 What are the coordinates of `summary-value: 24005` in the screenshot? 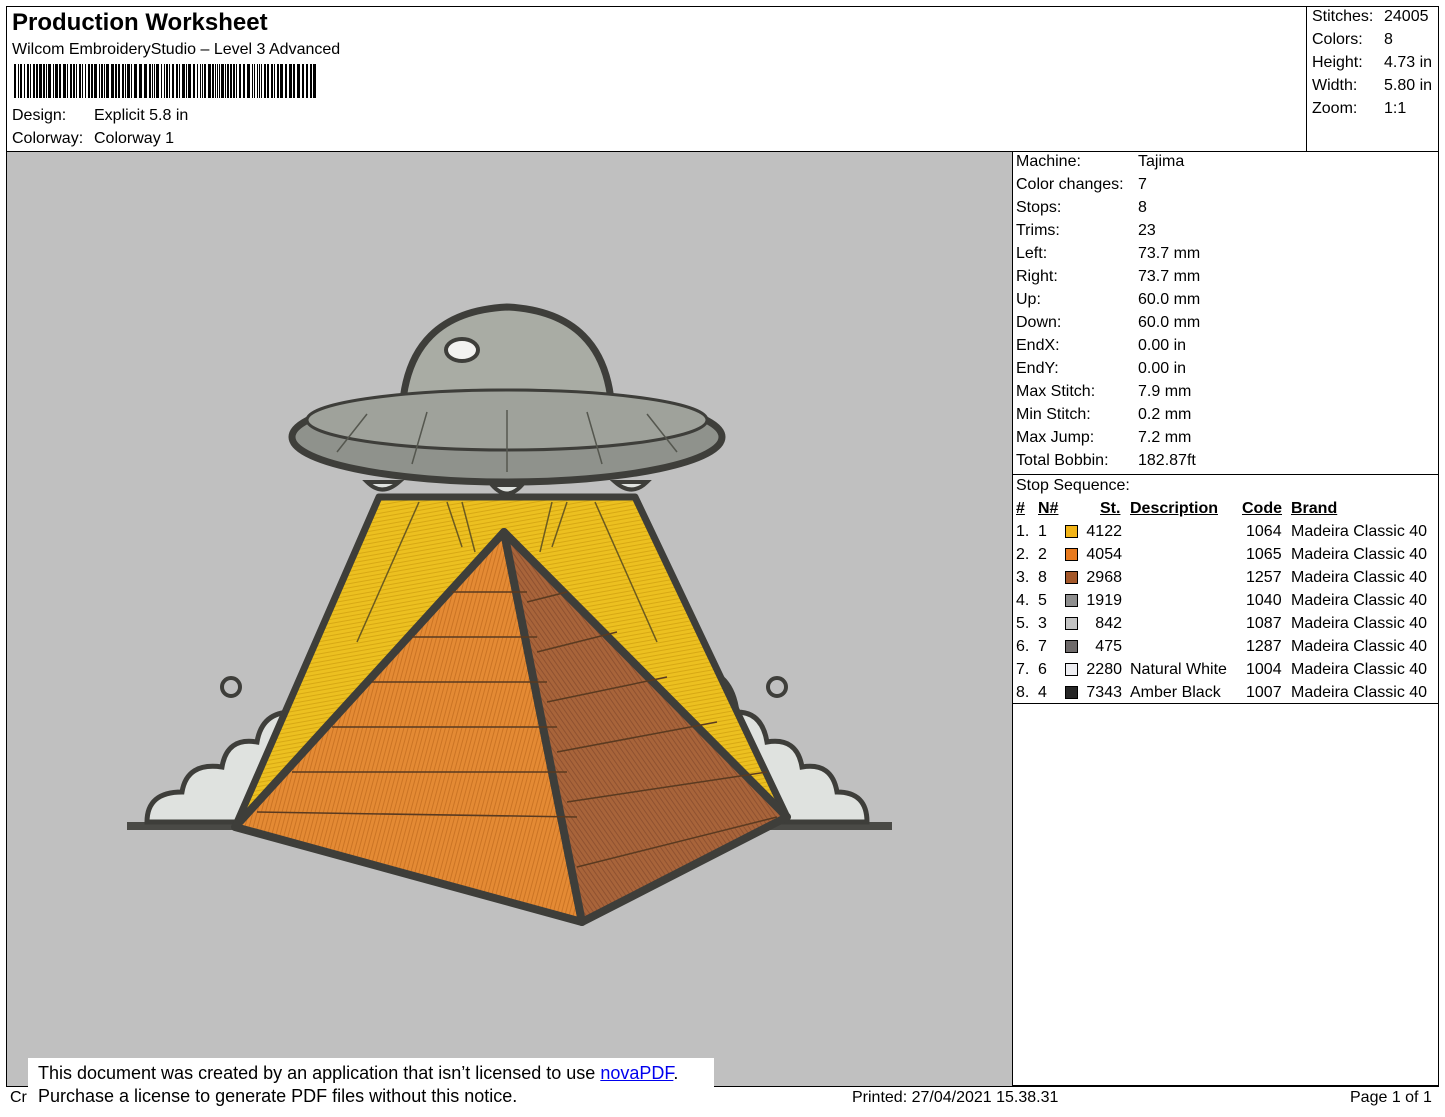 It's located at (1406, 16).